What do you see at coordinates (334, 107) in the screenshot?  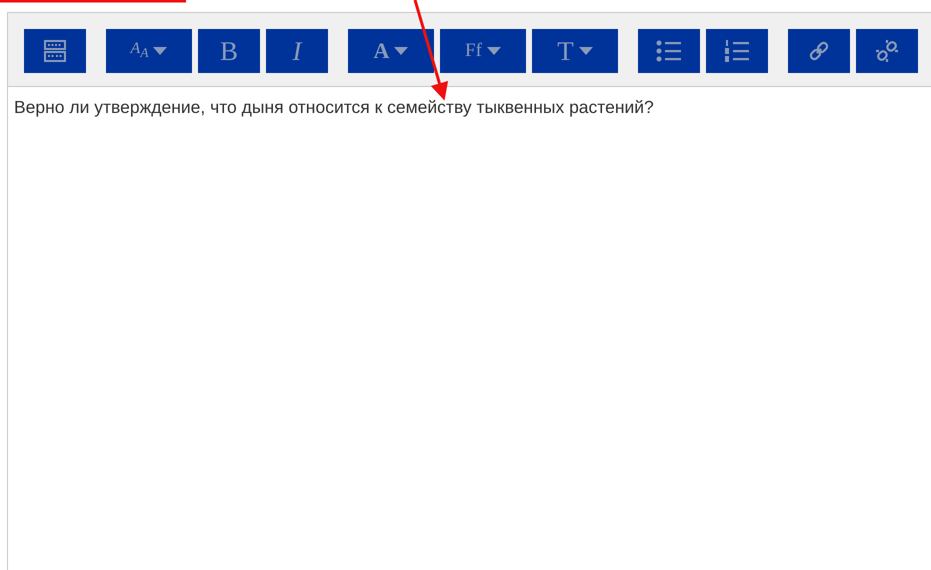 I see `question-text: Верно ли утверждение, что дыня относится к семейству тыквенных растений?` at bounding box center [334, 107].